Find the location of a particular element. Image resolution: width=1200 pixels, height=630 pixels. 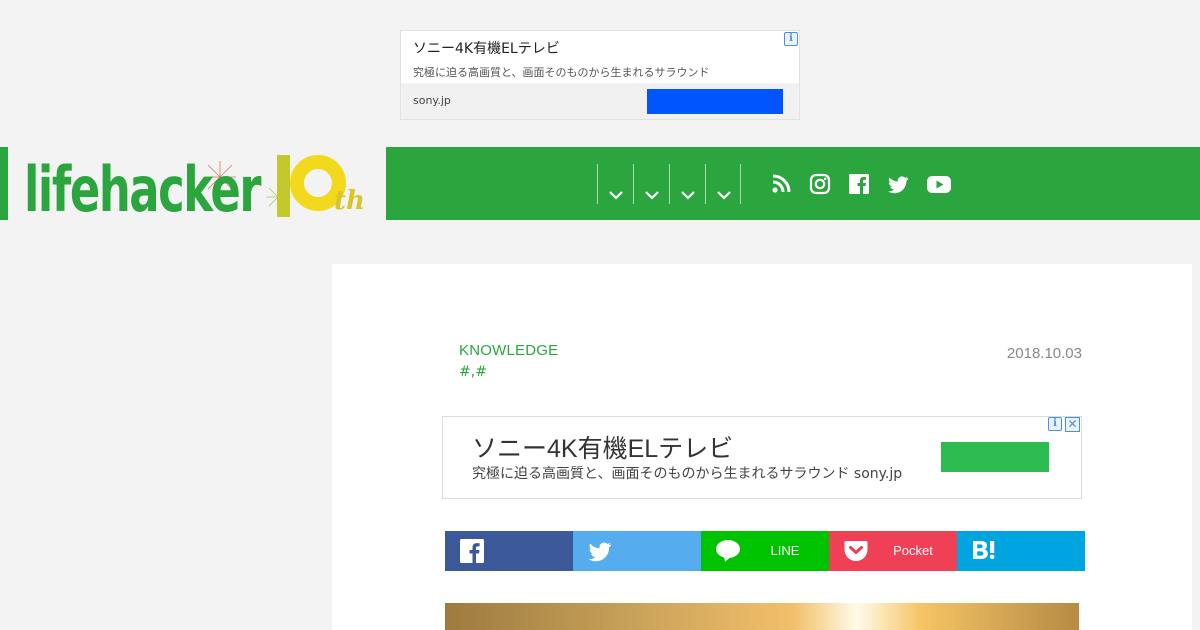

logo-suffix: th is located at coordinates (349, 201).